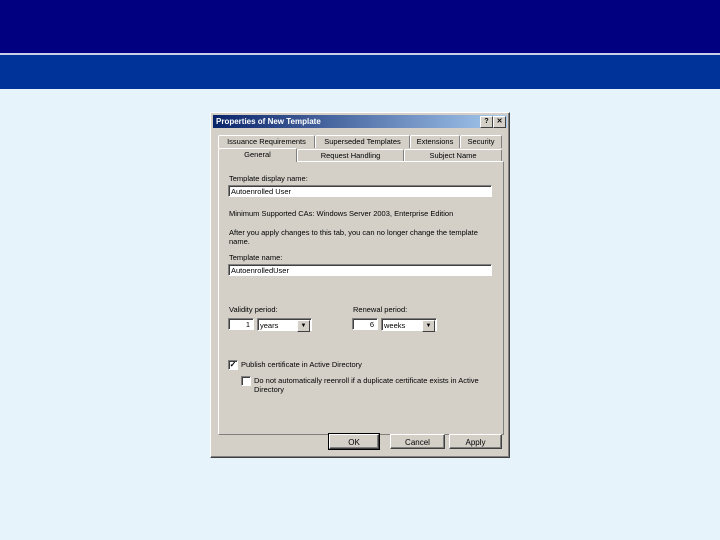  Describe the element at coordinates (257, 155) in the screenshot. I see `tab-general: General` at that location.